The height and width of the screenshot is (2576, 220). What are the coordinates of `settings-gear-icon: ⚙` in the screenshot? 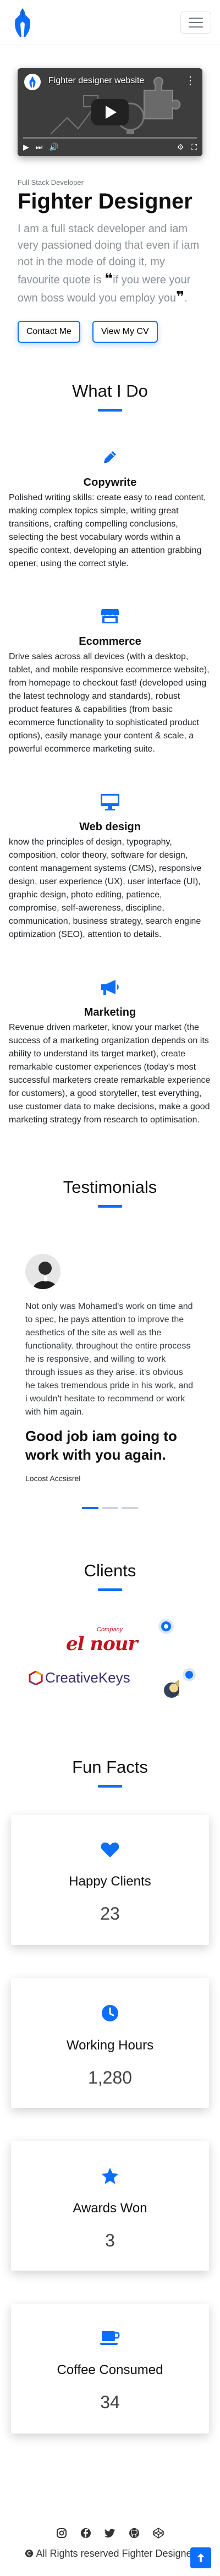 It's located at (181, 147).